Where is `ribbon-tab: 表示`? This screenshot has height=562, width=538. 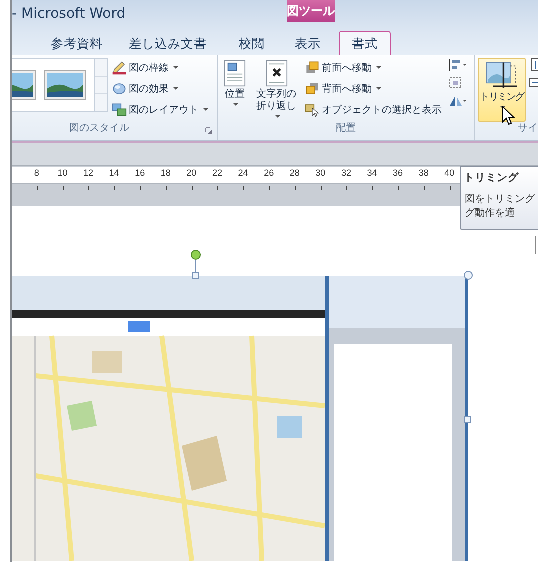
ribbon-tab: 表示 is located at coordinates (308, 43).